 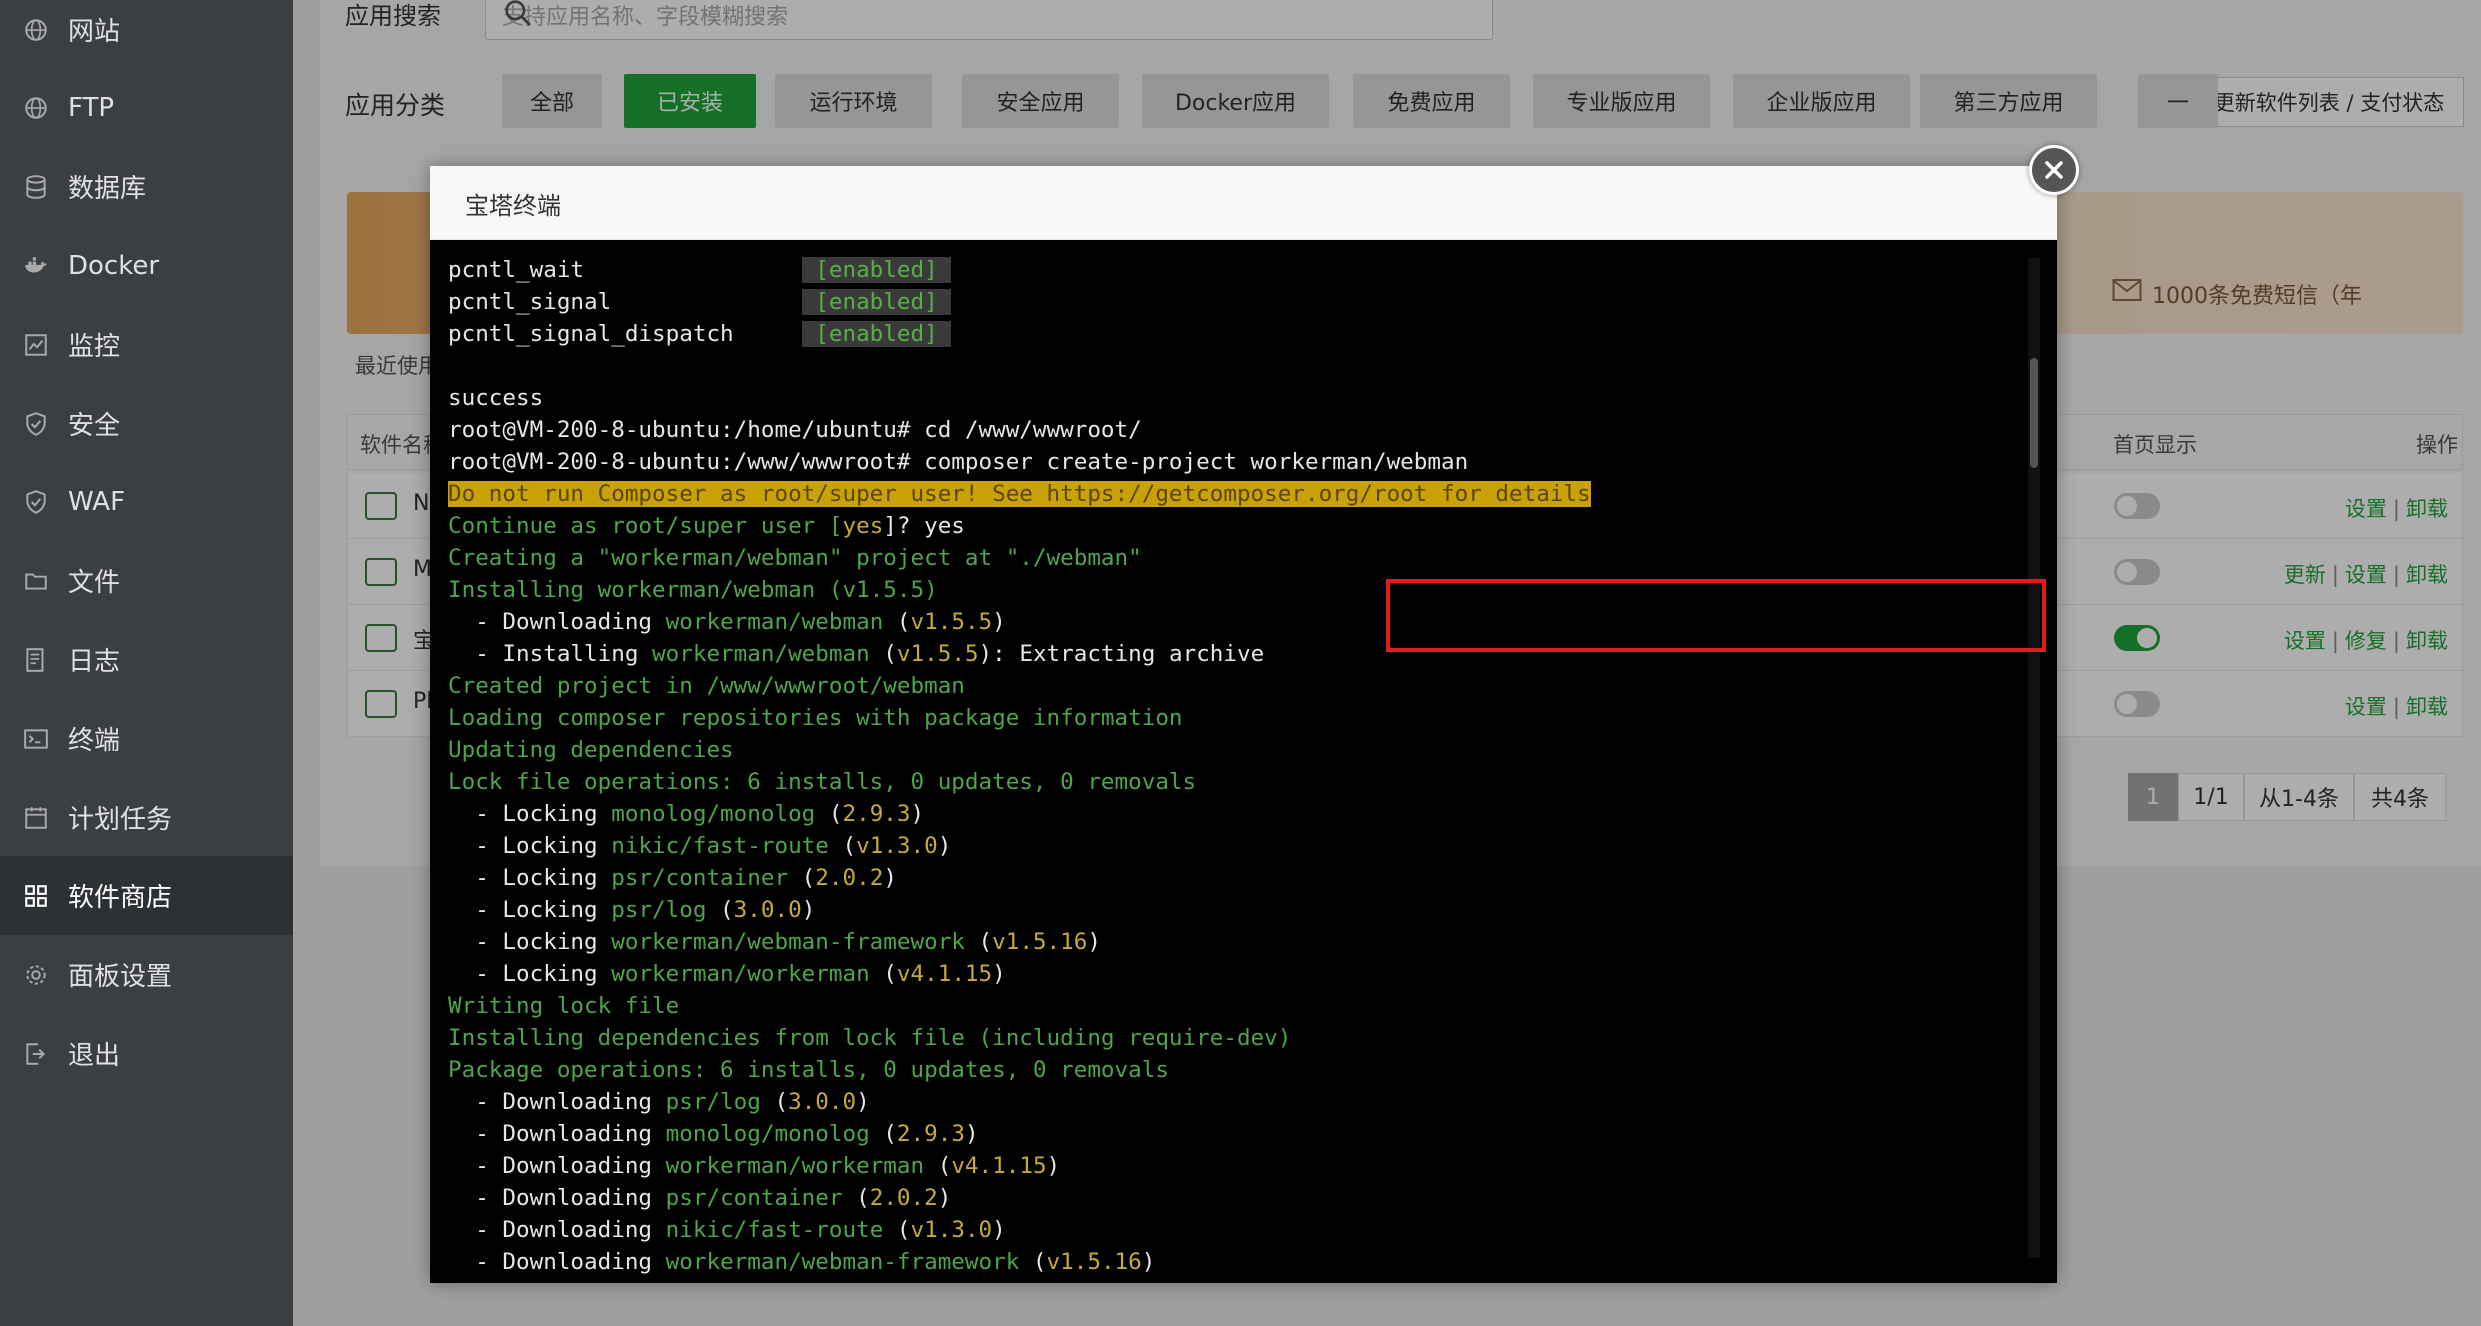 I want to click on dialog-title: 宝塔终端, so click(x=513, y=206).